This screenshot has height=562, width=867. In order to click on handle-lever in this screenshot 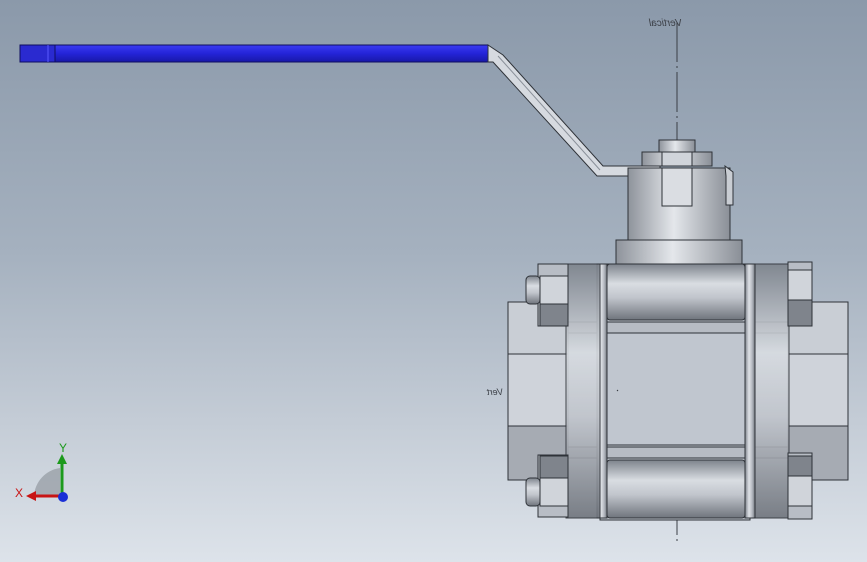, I will do `click(574, 110)`.